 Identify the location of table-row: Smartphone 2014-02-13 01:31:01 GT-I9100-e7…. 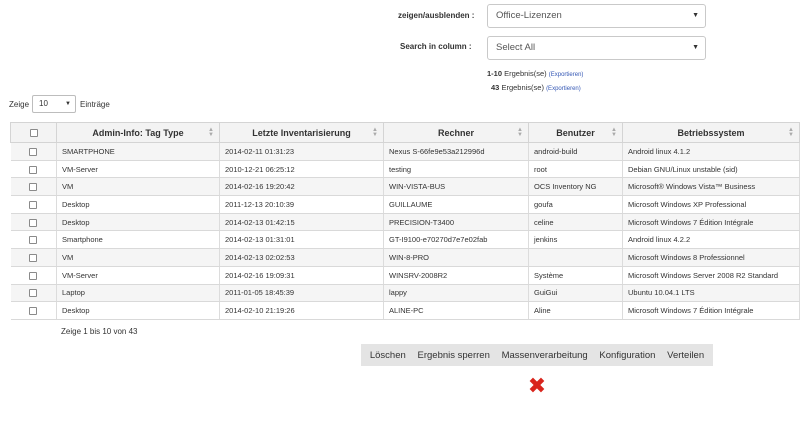
(405, 240).